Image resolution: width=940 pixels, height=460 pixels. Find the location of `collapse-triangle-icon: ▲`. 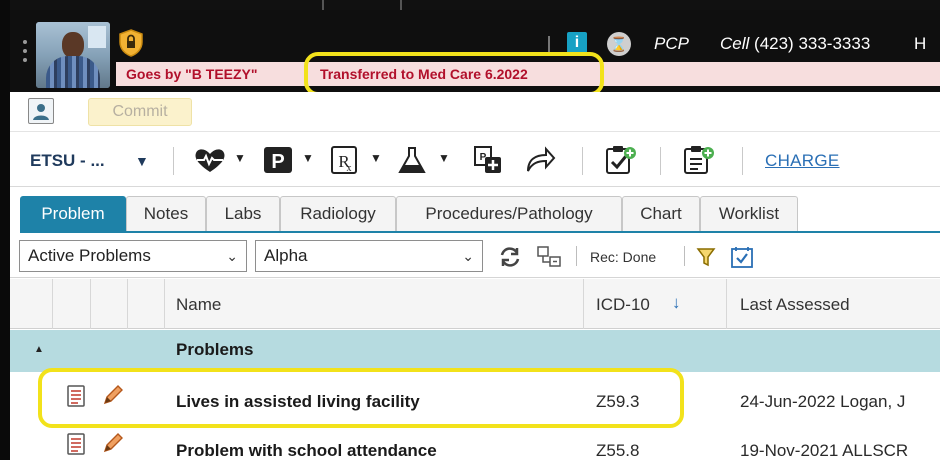

collapse-triangle-icon: ▲ is located at coordinates (39, 349).